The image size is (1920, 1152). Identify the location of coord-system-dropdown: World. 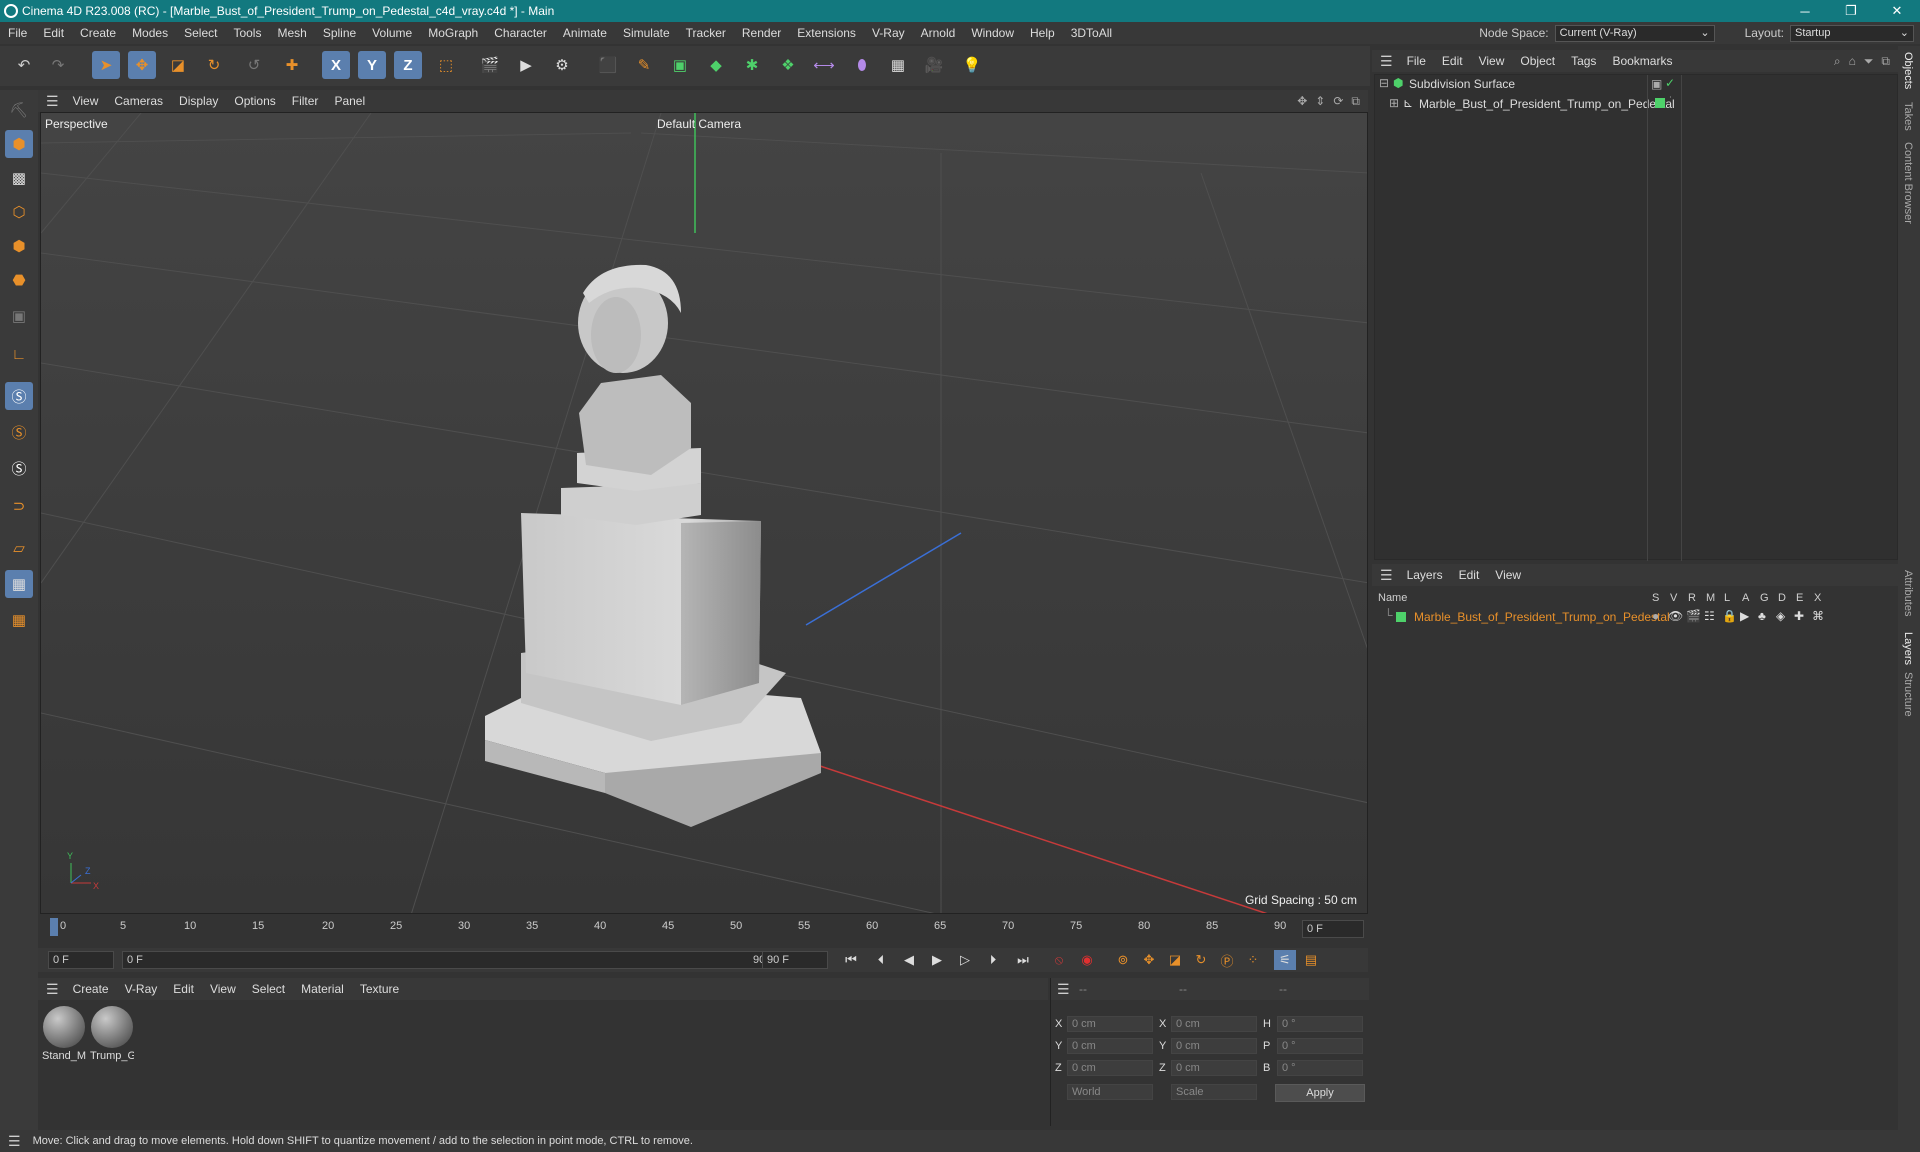
(1110, 1092).